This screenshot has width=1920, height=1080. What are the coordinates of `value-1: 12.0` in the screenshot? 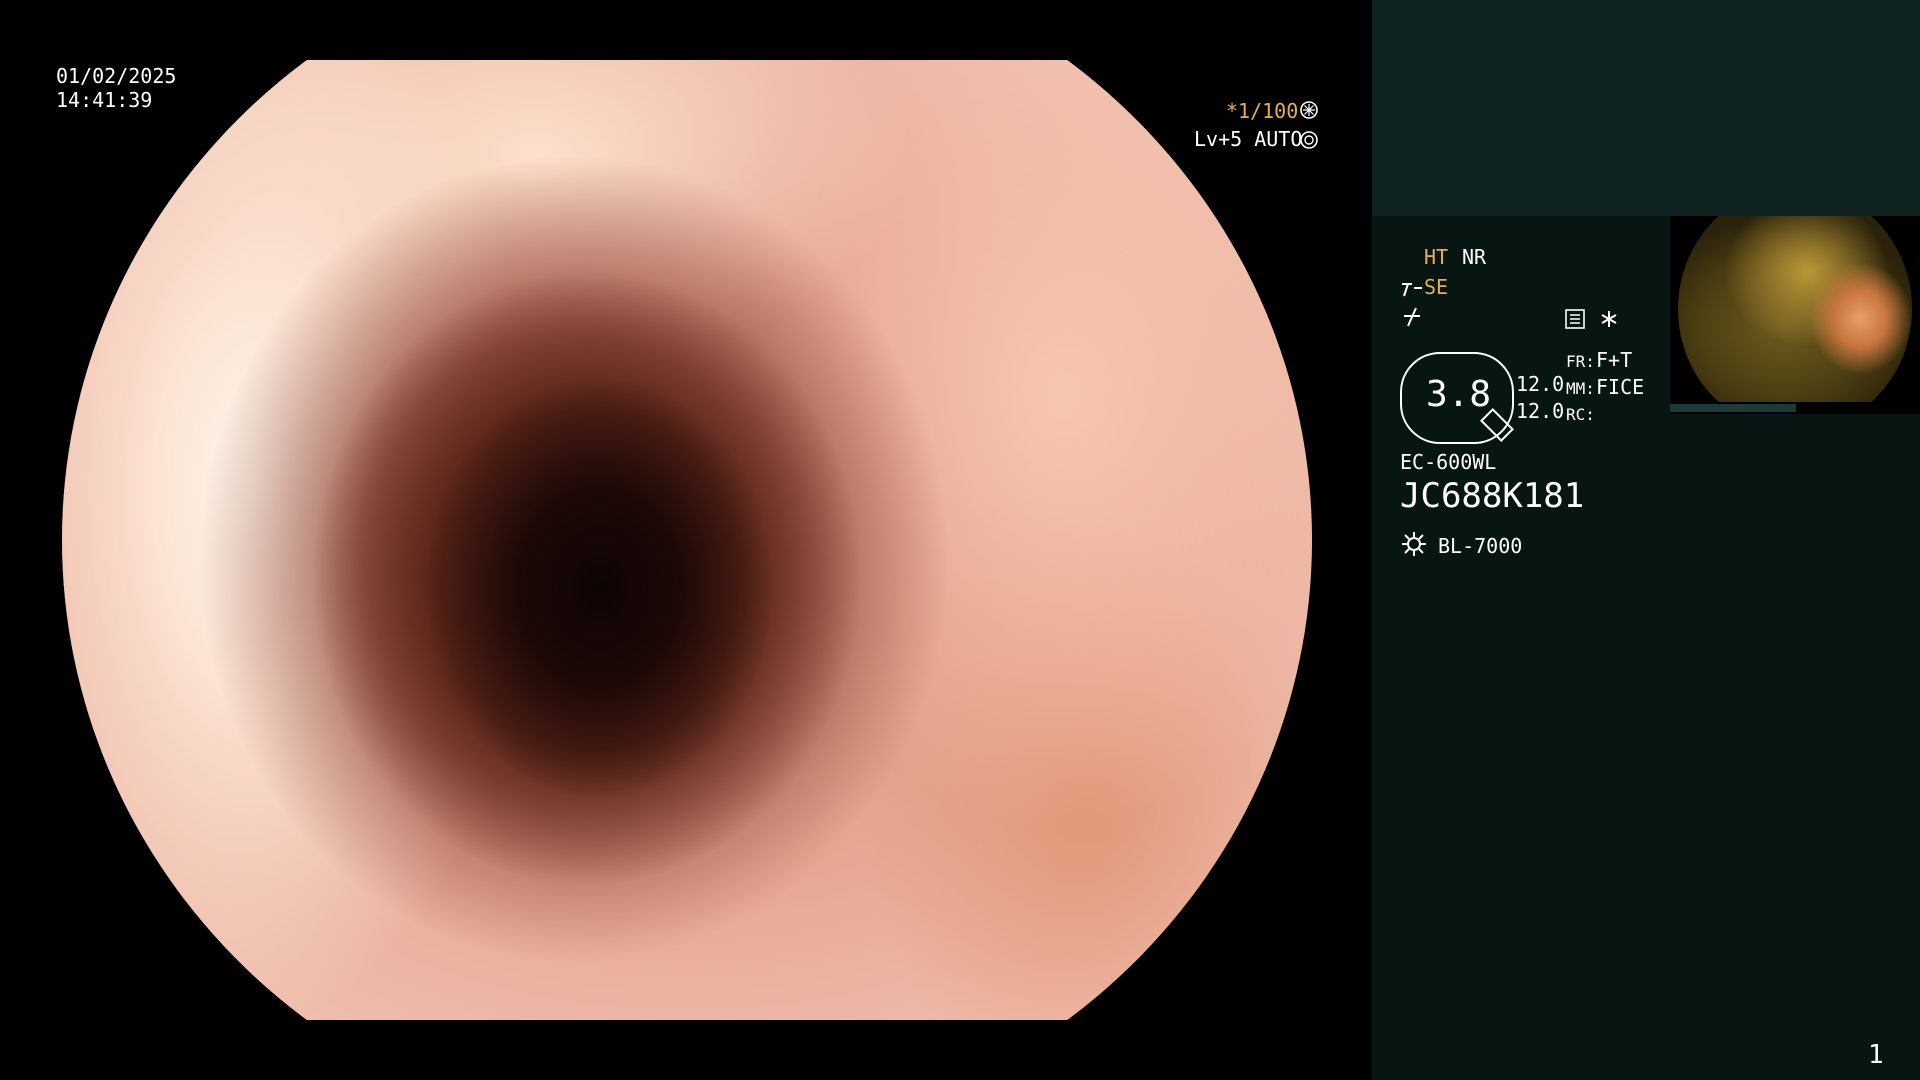 It's located at (1540, 384).